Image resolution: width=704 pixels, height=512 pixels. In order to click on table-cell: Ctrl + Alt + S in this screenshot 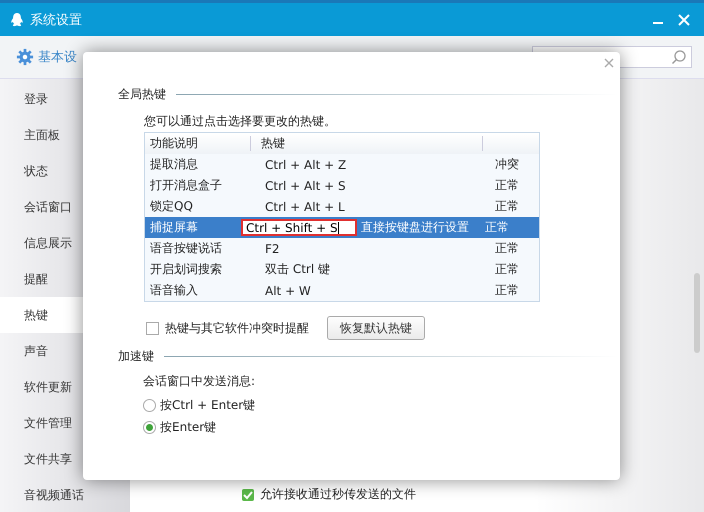, I will do `click(305, 185)`.